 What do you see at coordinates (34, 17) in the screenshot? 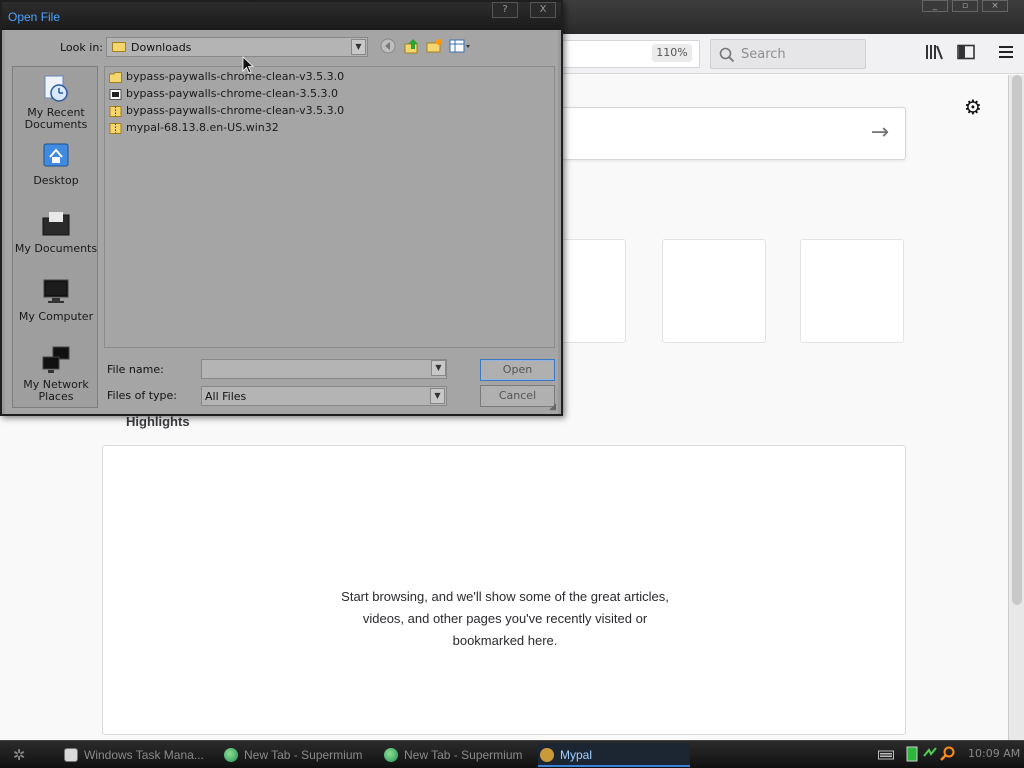
I see `dialog-title: Open File` at bounding box center [34, 17].